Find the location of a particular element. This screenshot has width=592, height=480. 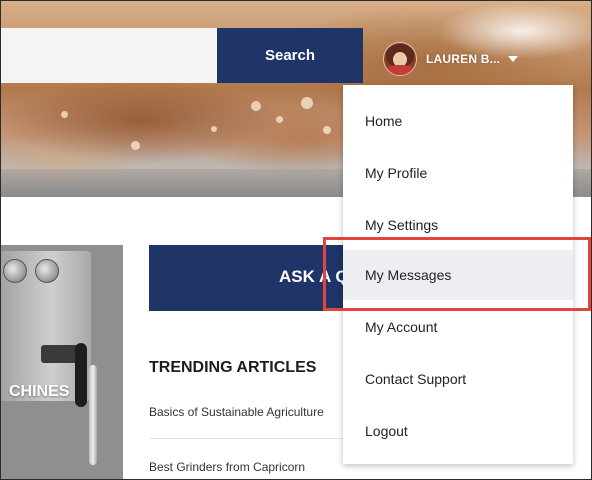

article-link: Best Grinders from Capricorn is located at coordinates (254, 467).